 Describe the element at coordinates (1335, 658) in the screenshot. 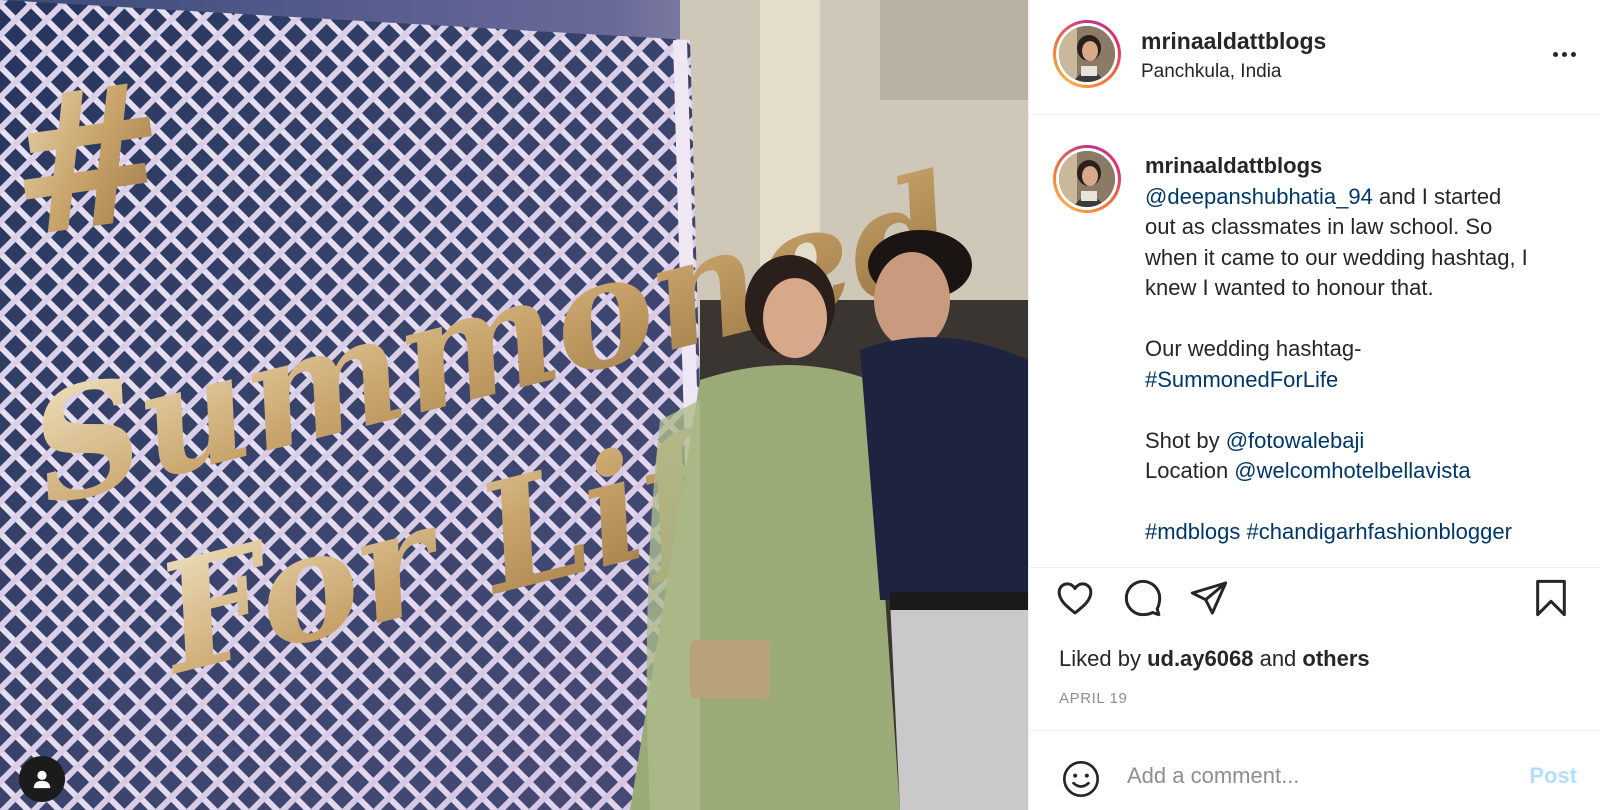

I see `likes-others: others` at that location.